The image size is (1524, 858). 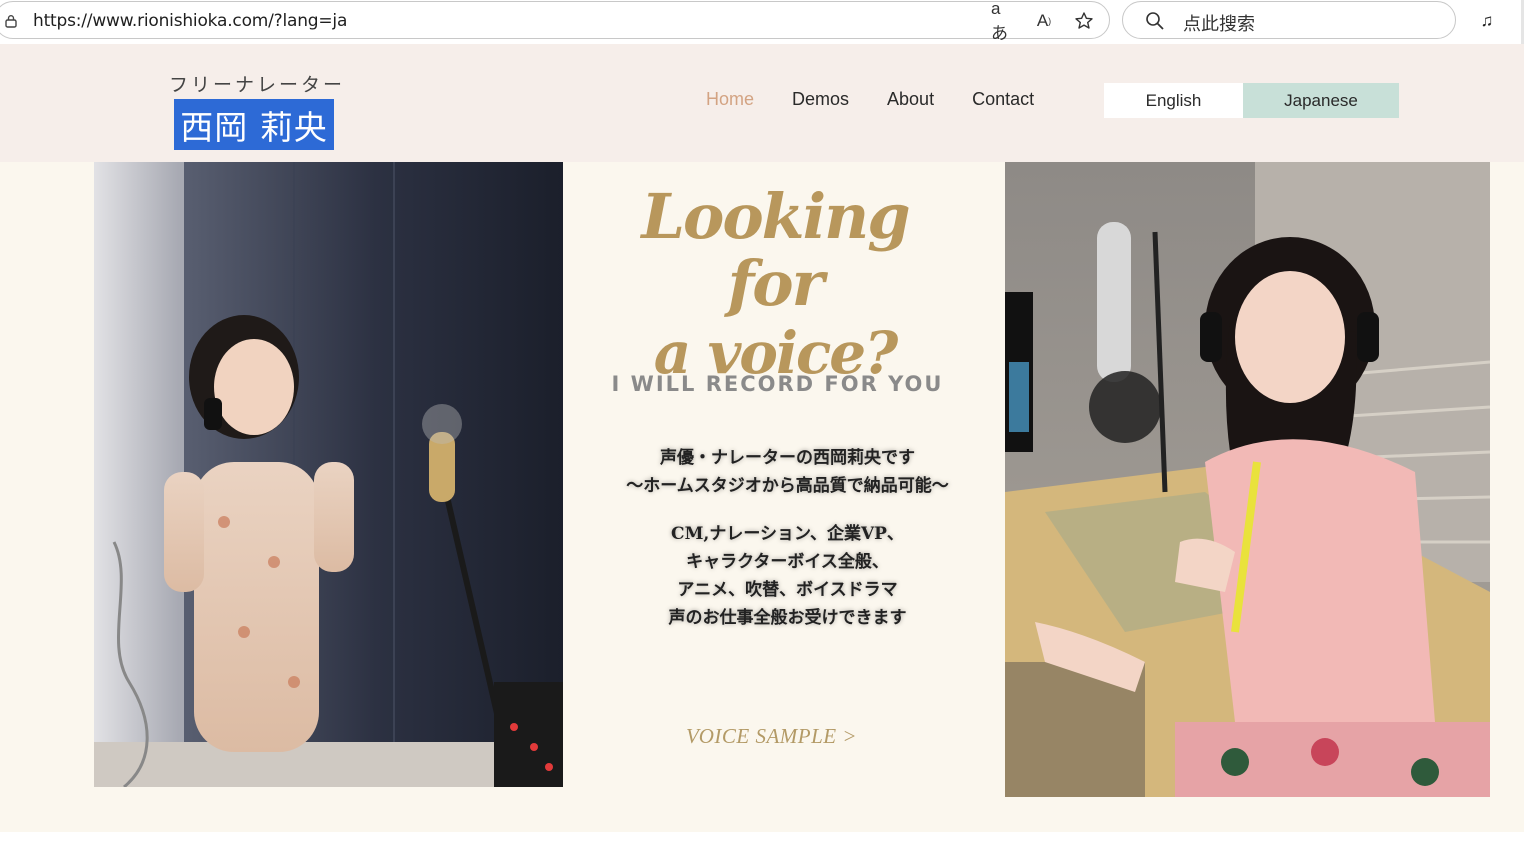 What do you see at coordinates (254, 124) in the screenshot?
I see `site-name-logo: 西岡 莉央` at bounding box center [254, 124].